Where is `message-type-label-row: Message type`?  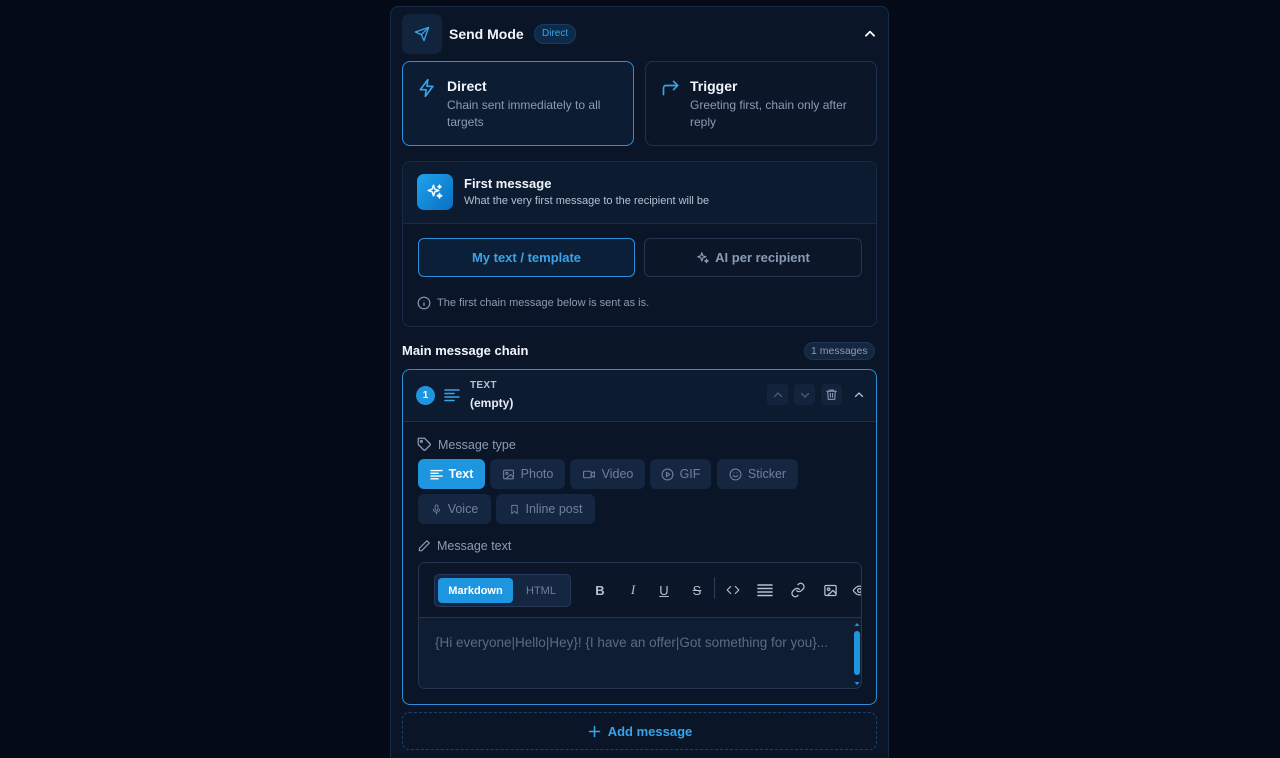
message-type-label-row: Message type is located at coordinates (466, 444).